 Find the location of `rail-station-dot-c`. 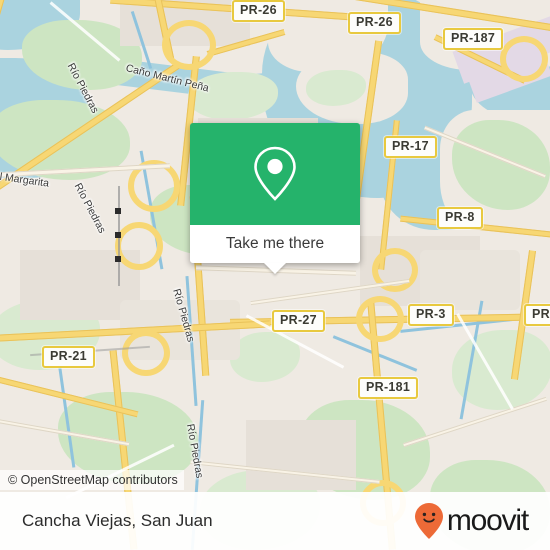

rail-station-dot-c is located at coordinates (118, 259).